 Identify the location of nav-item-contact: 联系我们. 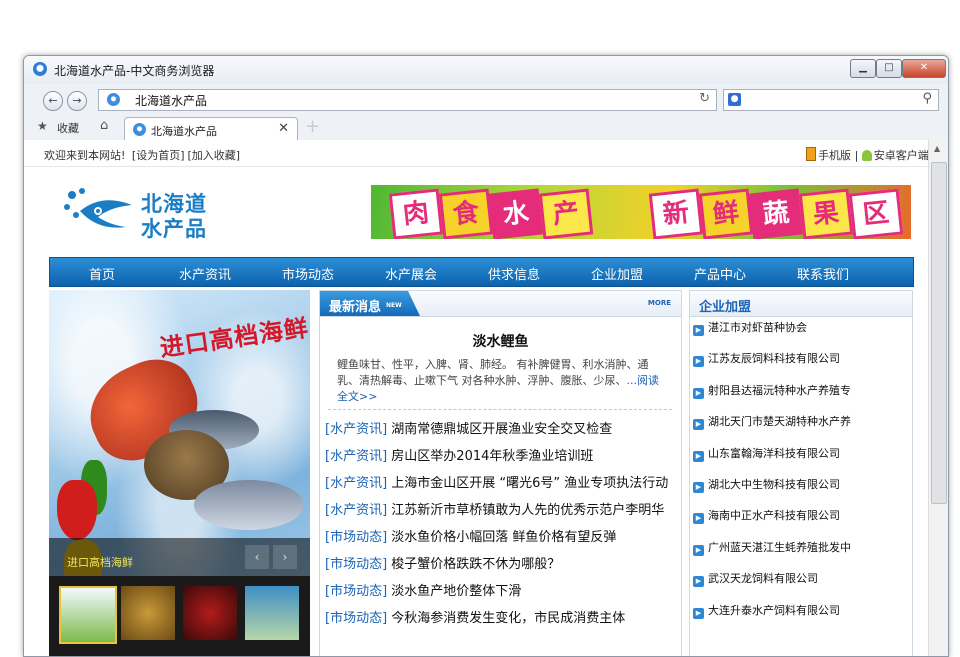
(823, 273).